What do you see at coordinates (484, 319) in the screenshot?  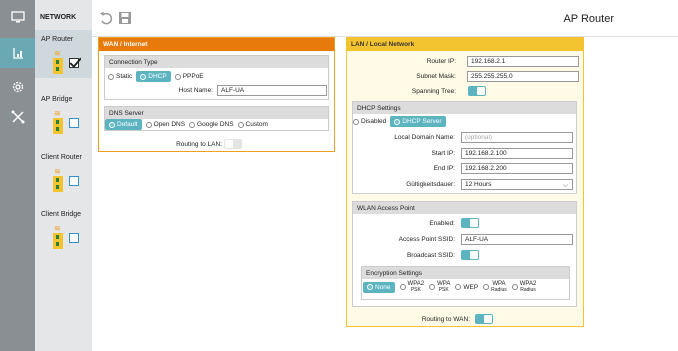 I see `routing-to-wan-toggle` at bounding box center [484, 319].